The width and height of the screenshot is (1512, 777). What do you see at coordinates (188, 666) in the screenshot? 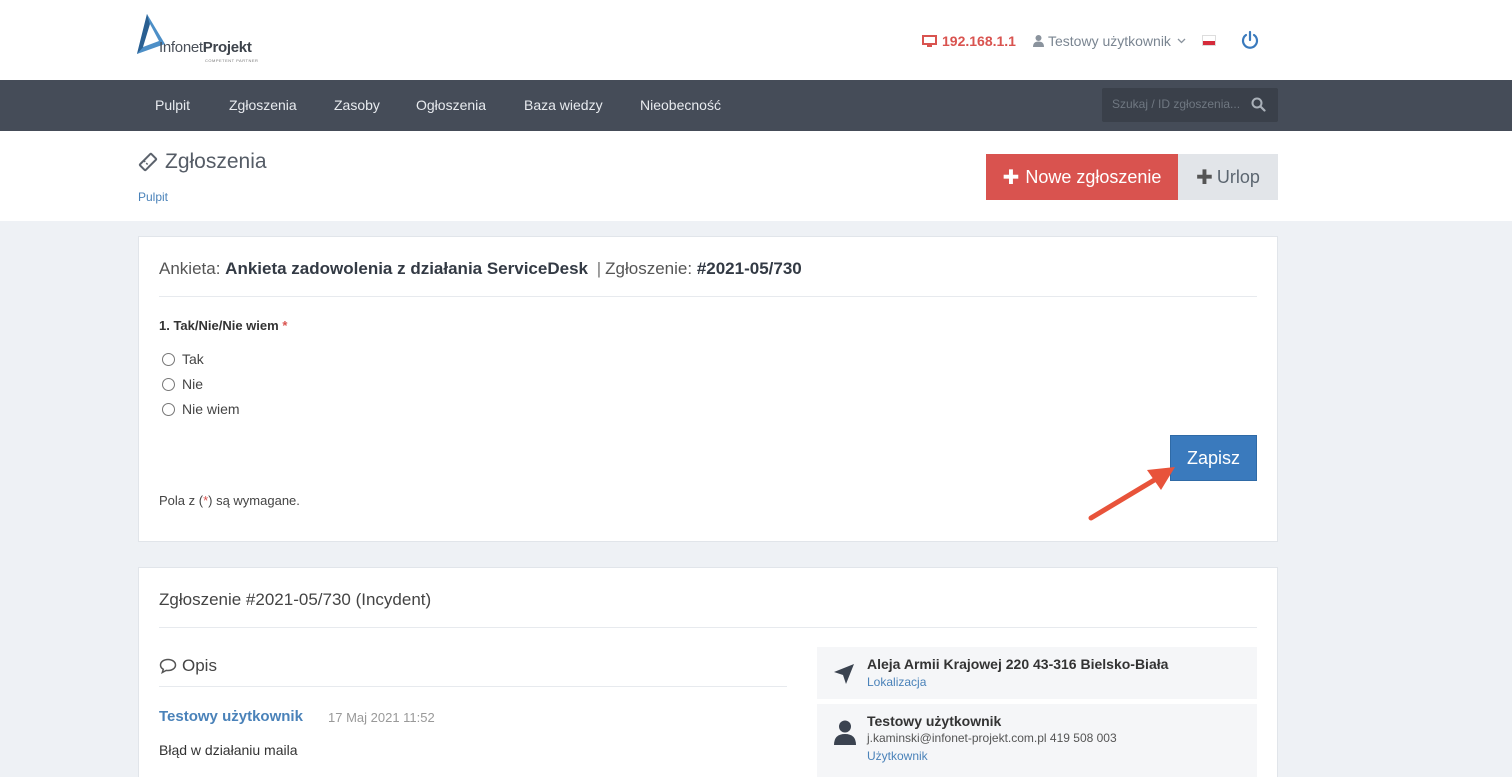
I see `description-heading: Opis` at bounding box center [188, 666].